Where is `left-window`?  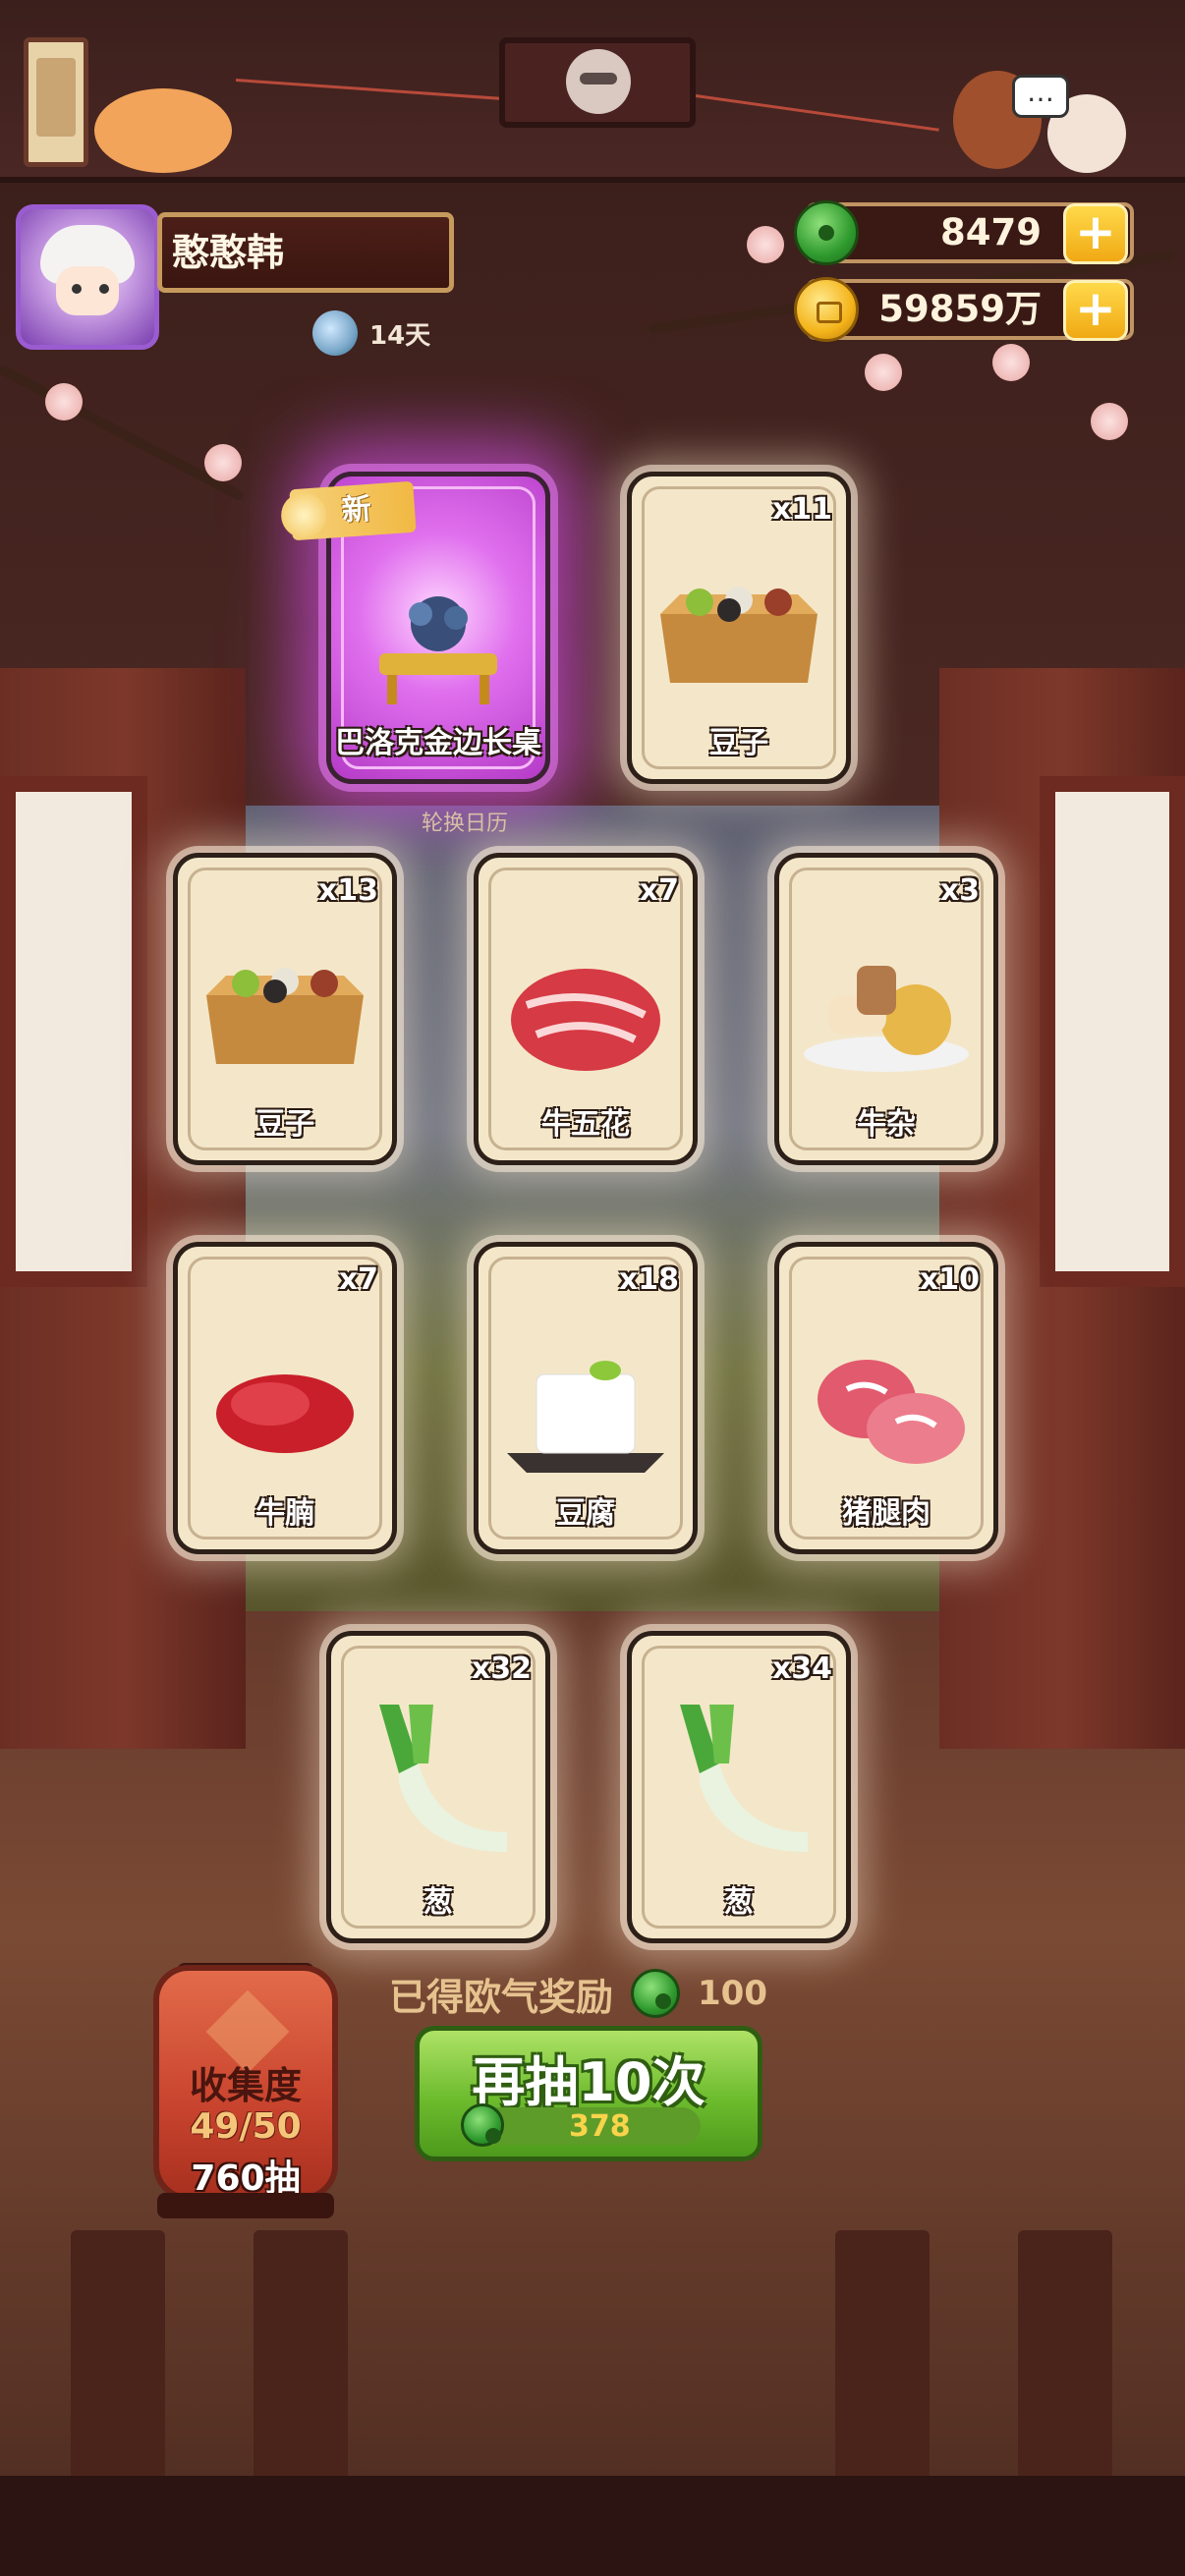 left-window is located at coordinates (74, 1031).